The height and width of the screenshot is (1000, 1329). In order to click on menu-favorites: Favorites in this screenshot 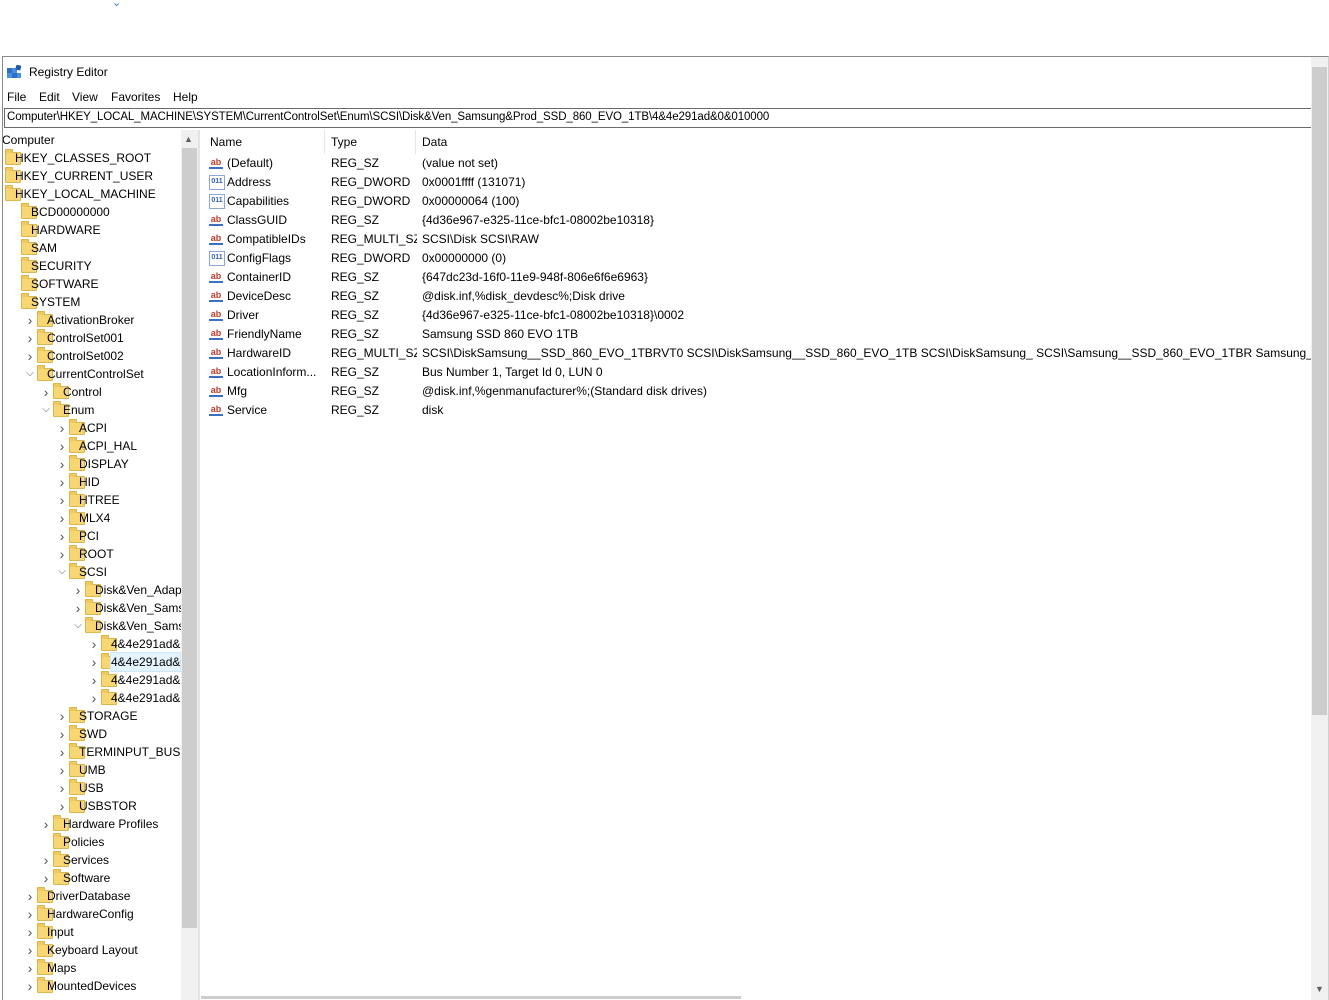, I will do `click(135, 97)`.